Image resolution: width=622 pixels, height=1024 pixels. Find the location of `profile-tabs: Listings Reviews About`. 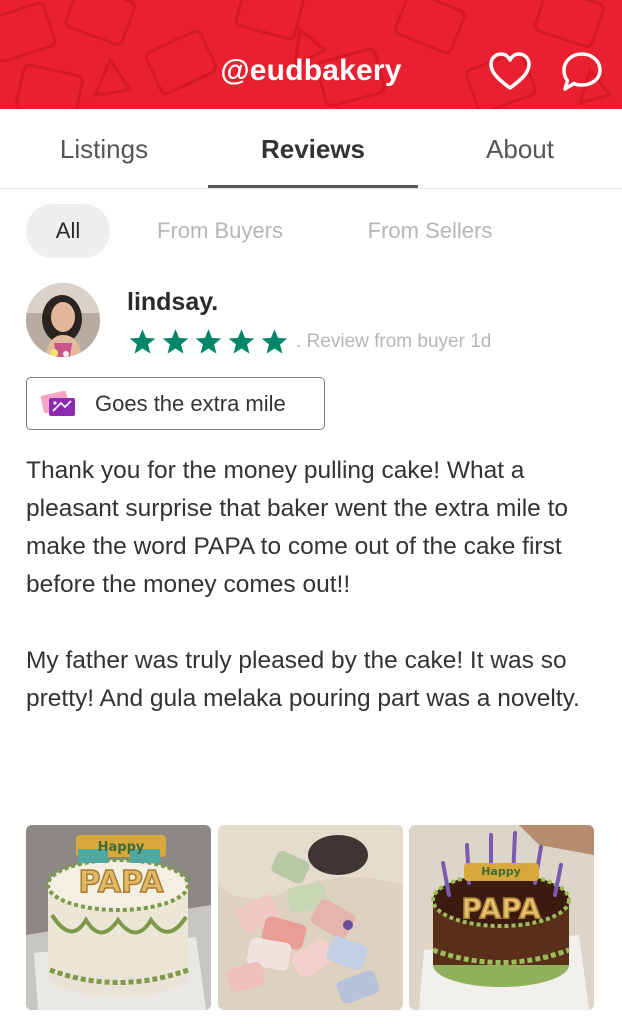

profile-tabs: Listings Reviews About is located at coordinates (311, 149).